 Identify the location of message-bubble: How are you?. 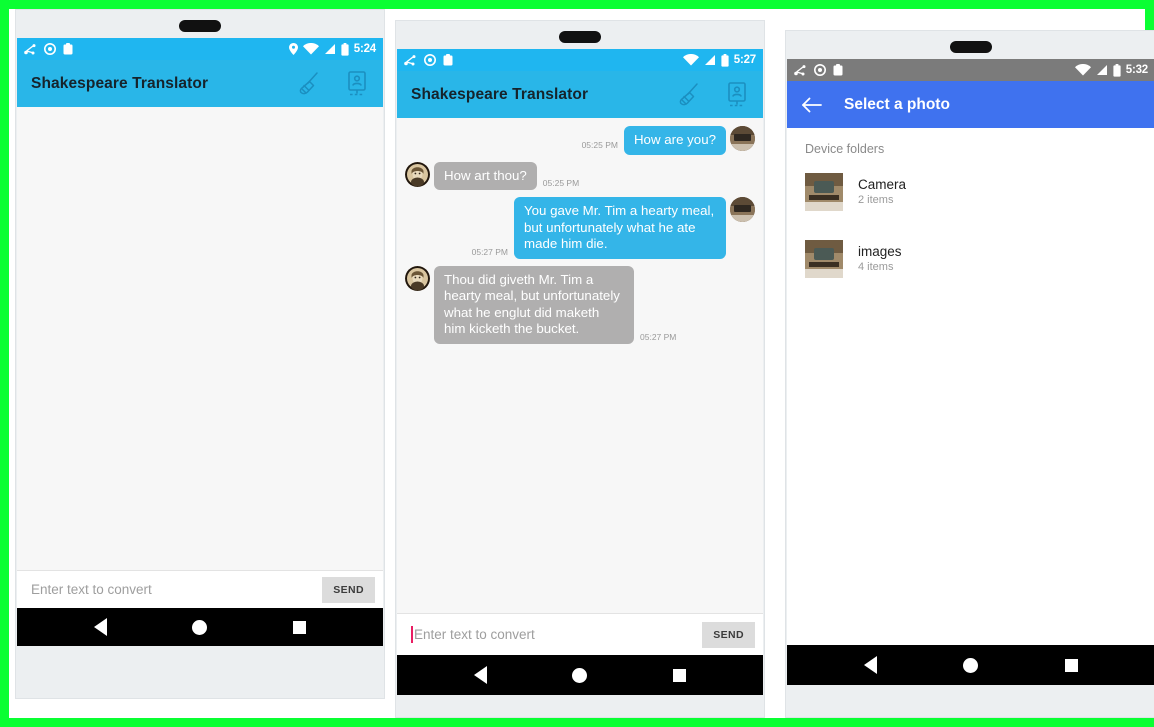
(674, 140).